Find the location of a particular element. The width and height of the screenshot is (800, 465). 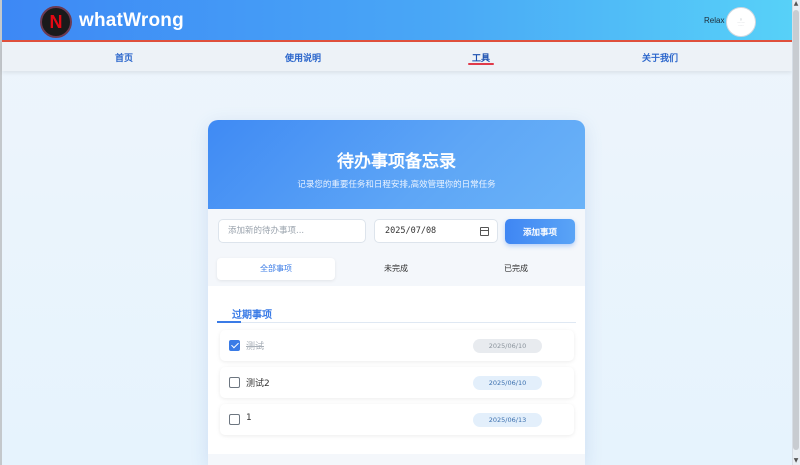

section-title-overdue: 过期事项 is located at coordinates (252, 315).